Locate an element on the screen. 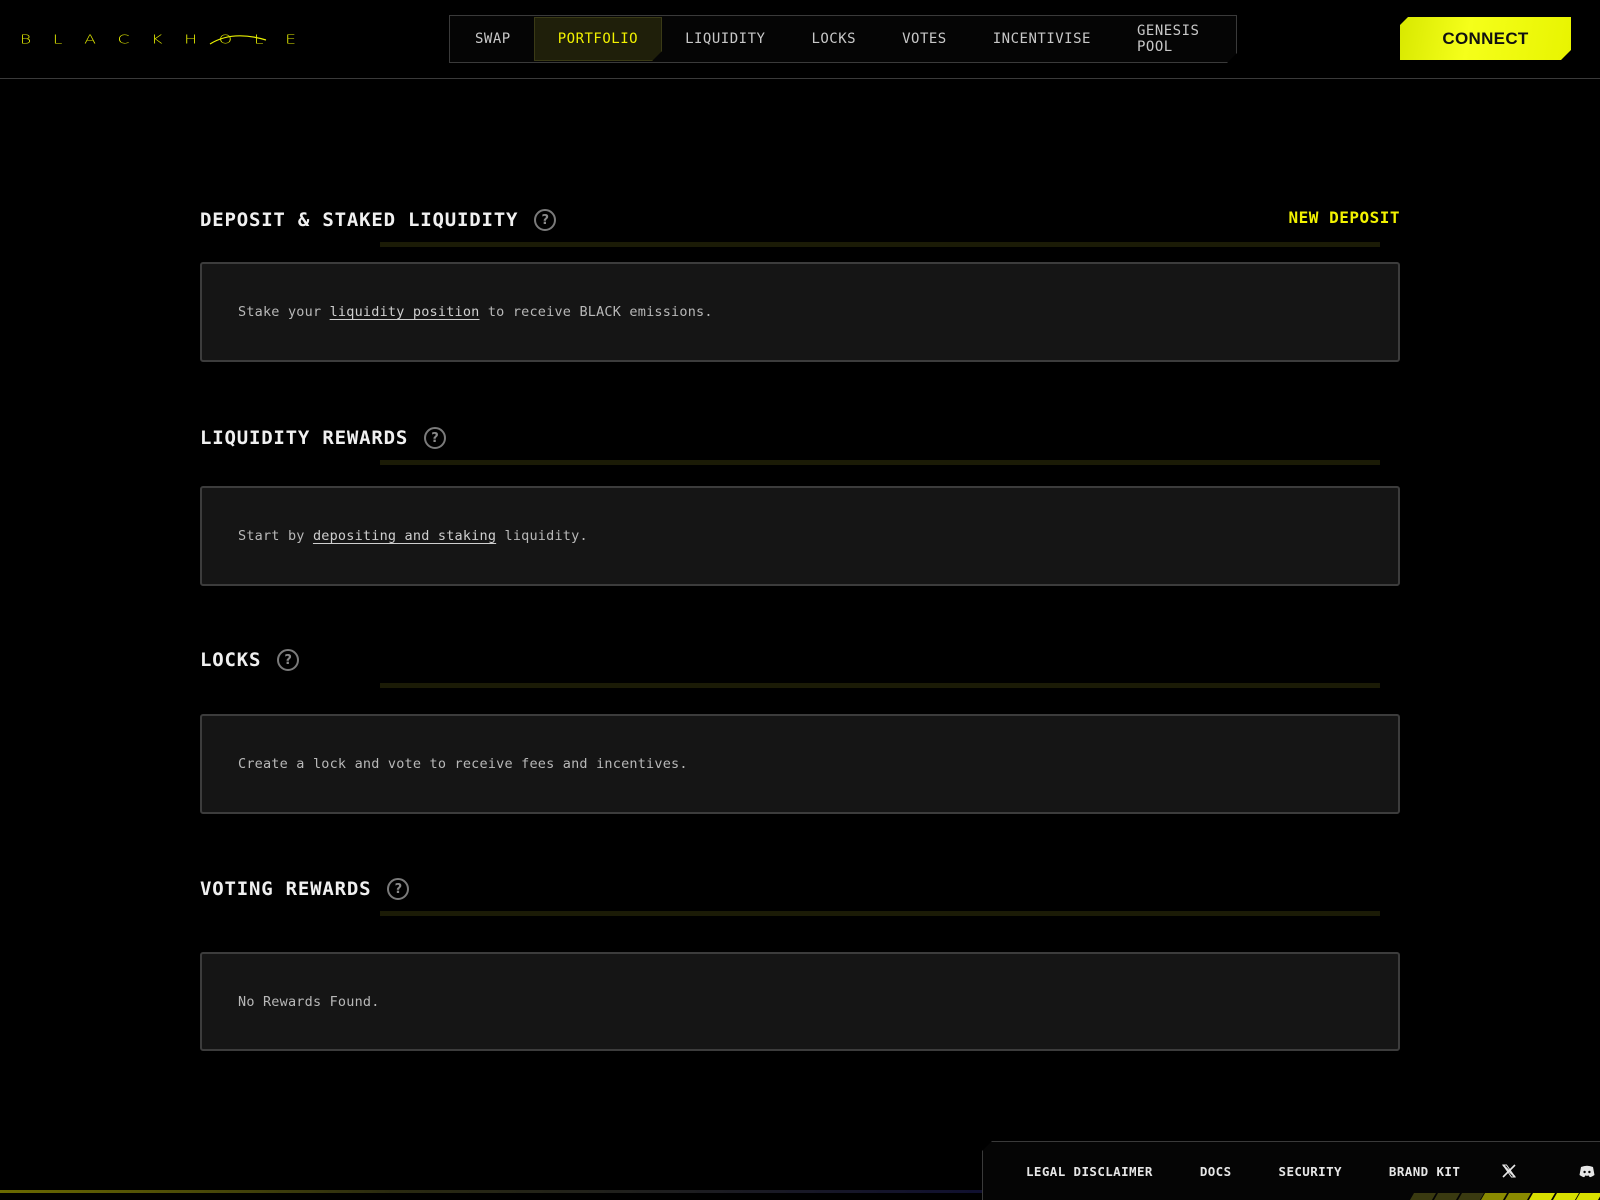 The height and width of the screenshot is (1200, 1600). logo-letter: K is located at coordinates (157, 40).